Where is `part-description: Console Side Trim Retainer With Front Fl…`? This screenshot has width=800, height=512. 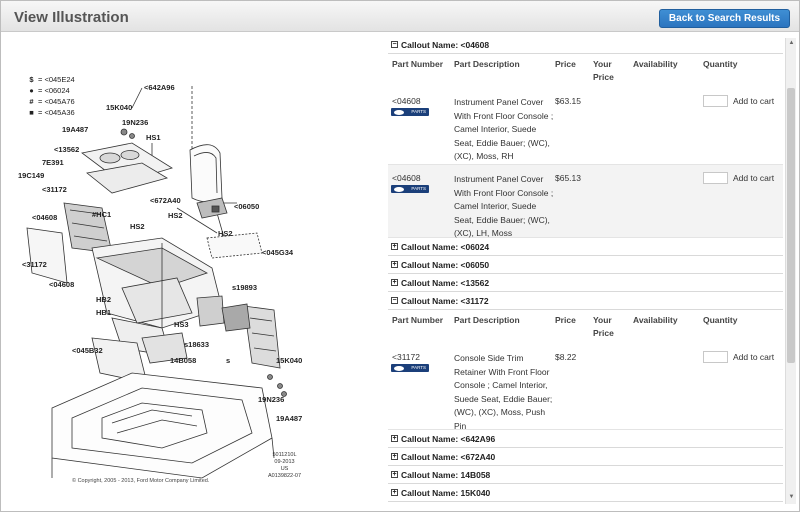
part-description: Console Side Trim Retainer With Front Fl… is located at coordinates (503, 392).